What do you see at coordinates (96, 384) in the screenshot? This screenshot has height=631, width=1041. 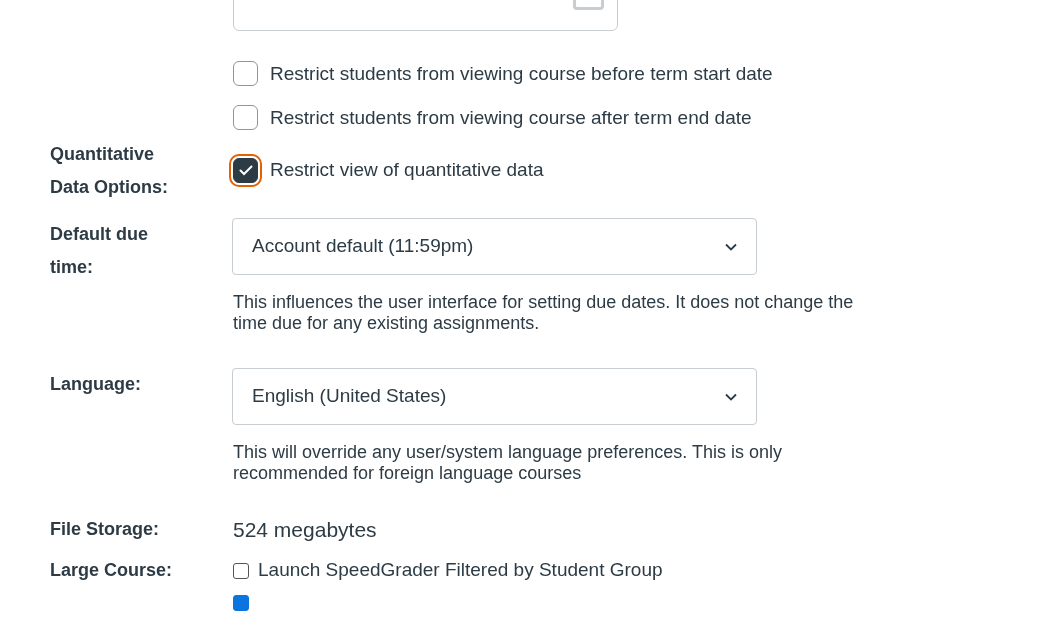 I see `setting-label: Language:` at bounding box center [96, 384].